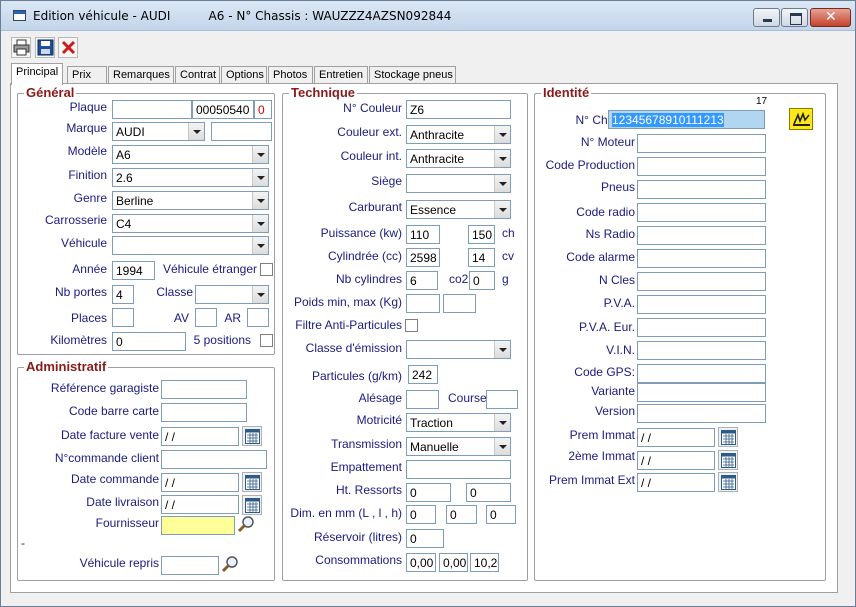 The image size is (856, 607). What do you see at coordinates (458, 349) in the screenshot?
I see `emission-select` at bounding box center [458, 349].